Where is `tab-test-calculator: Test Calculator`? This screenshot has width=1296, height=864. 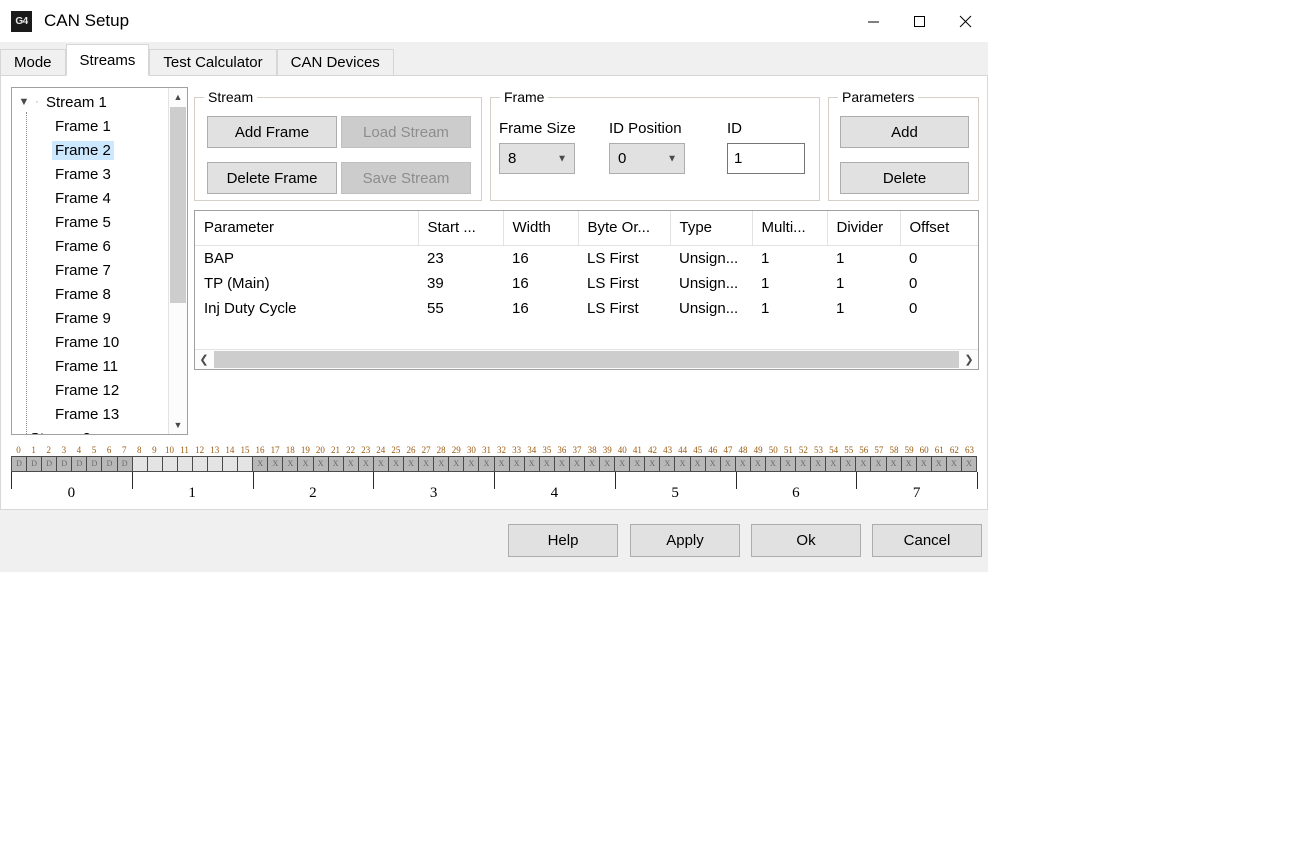
tab-test-calculator: Test Calculator is located at coordinates (213, 62).